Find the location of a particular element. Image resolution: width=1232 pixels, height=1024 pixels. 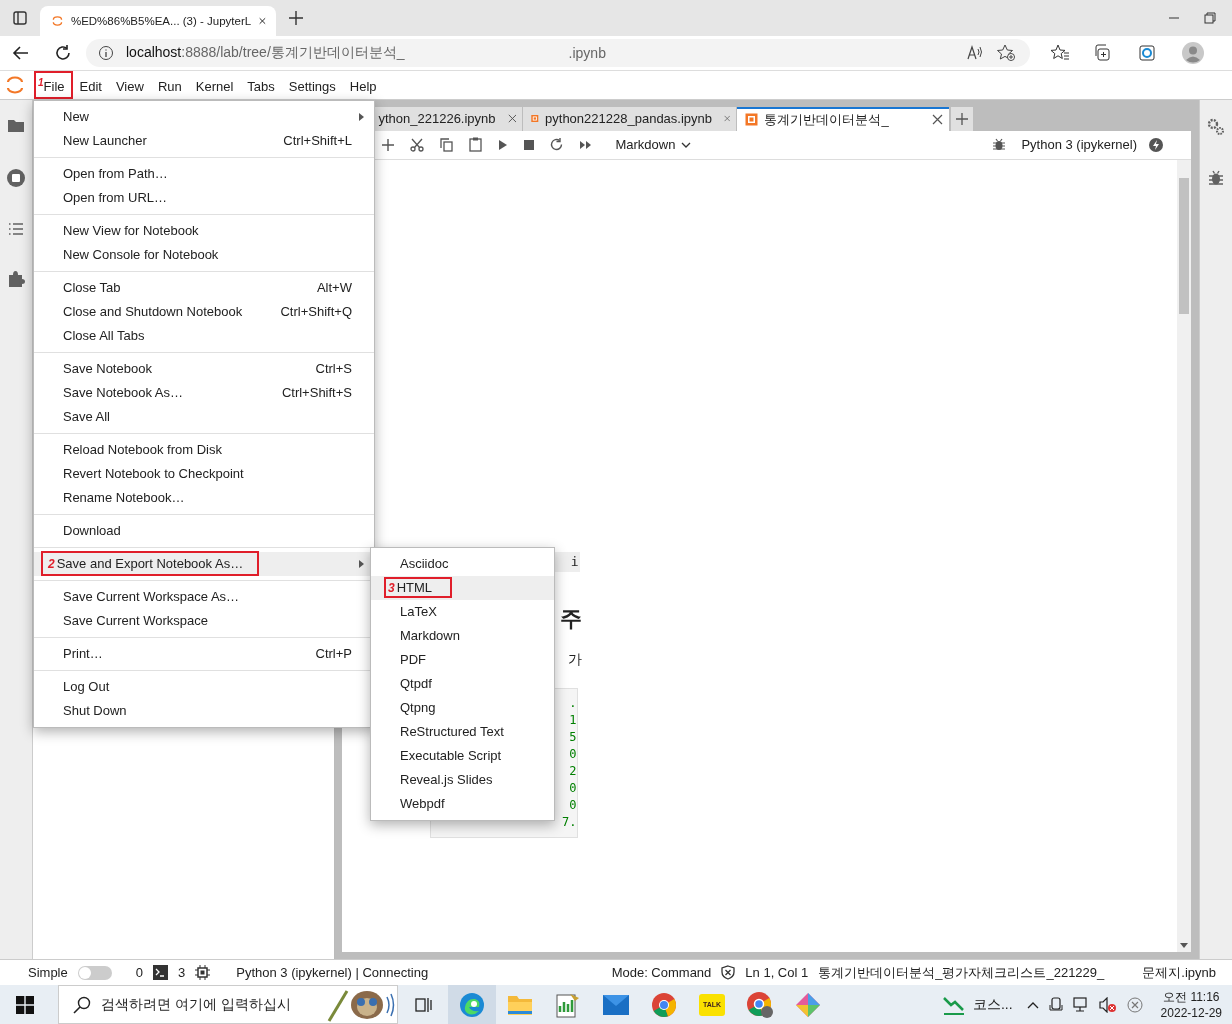

code-line: 0 is located at coordinates (573, 787).